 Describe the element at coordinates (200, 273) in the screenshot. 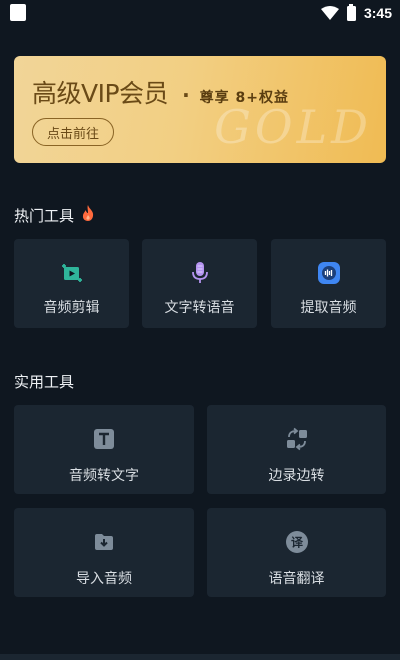

I see `microphone-icon` at that location.